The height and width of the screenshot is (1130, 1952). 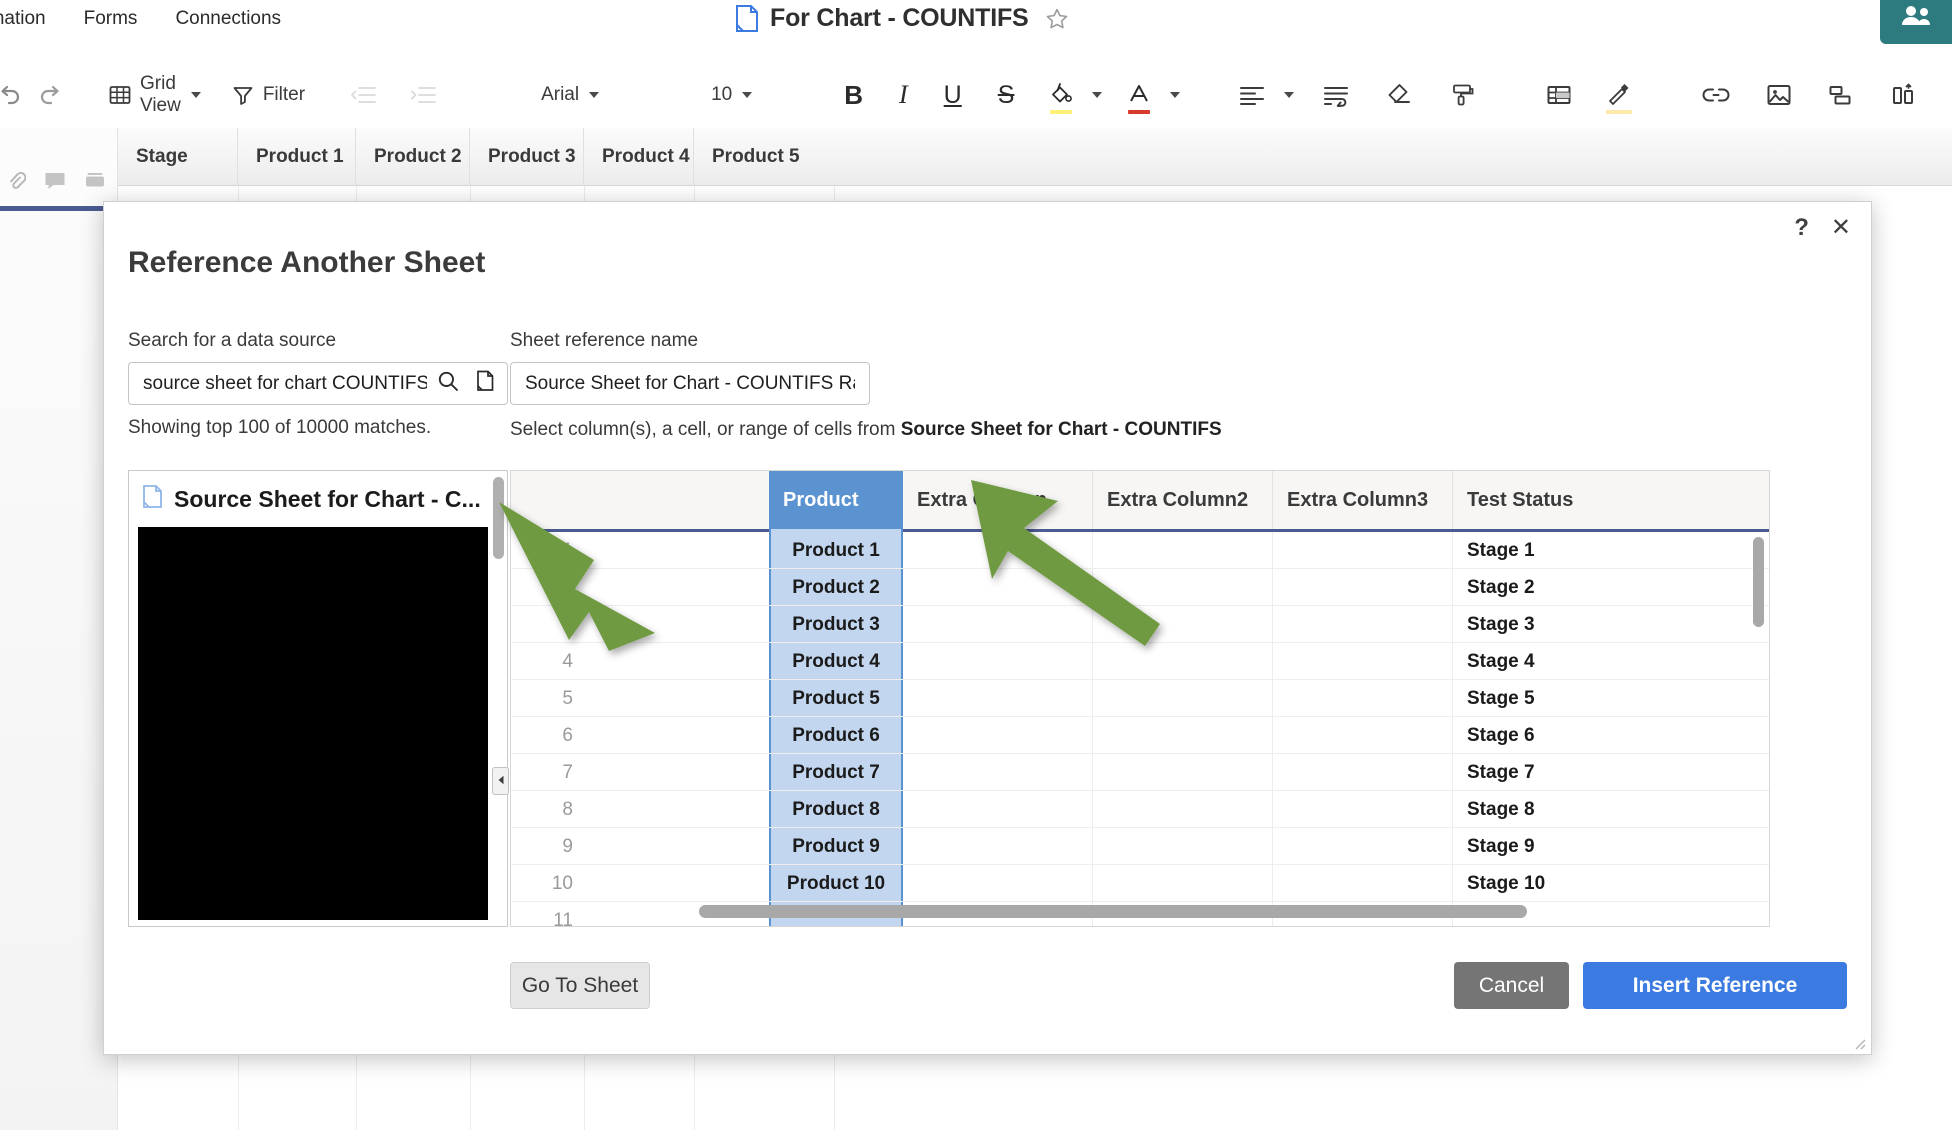 I want to click on cell-product: Product 1, so click(x=836, y=550).